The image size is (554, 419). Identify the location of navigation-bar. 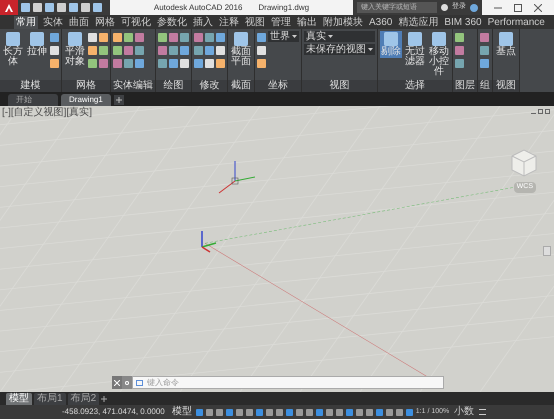
(547, 251).